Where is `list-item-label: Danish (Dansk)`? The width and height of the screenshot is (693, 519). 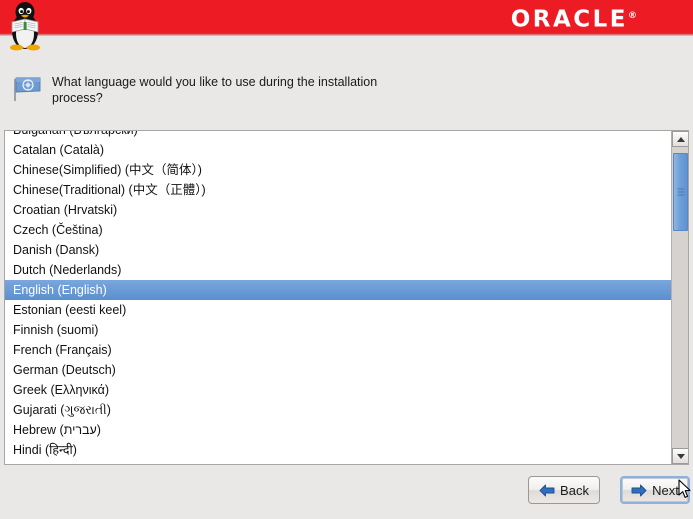 list-item-label: Danish (Dansk) is located at coordinates (56, 250).